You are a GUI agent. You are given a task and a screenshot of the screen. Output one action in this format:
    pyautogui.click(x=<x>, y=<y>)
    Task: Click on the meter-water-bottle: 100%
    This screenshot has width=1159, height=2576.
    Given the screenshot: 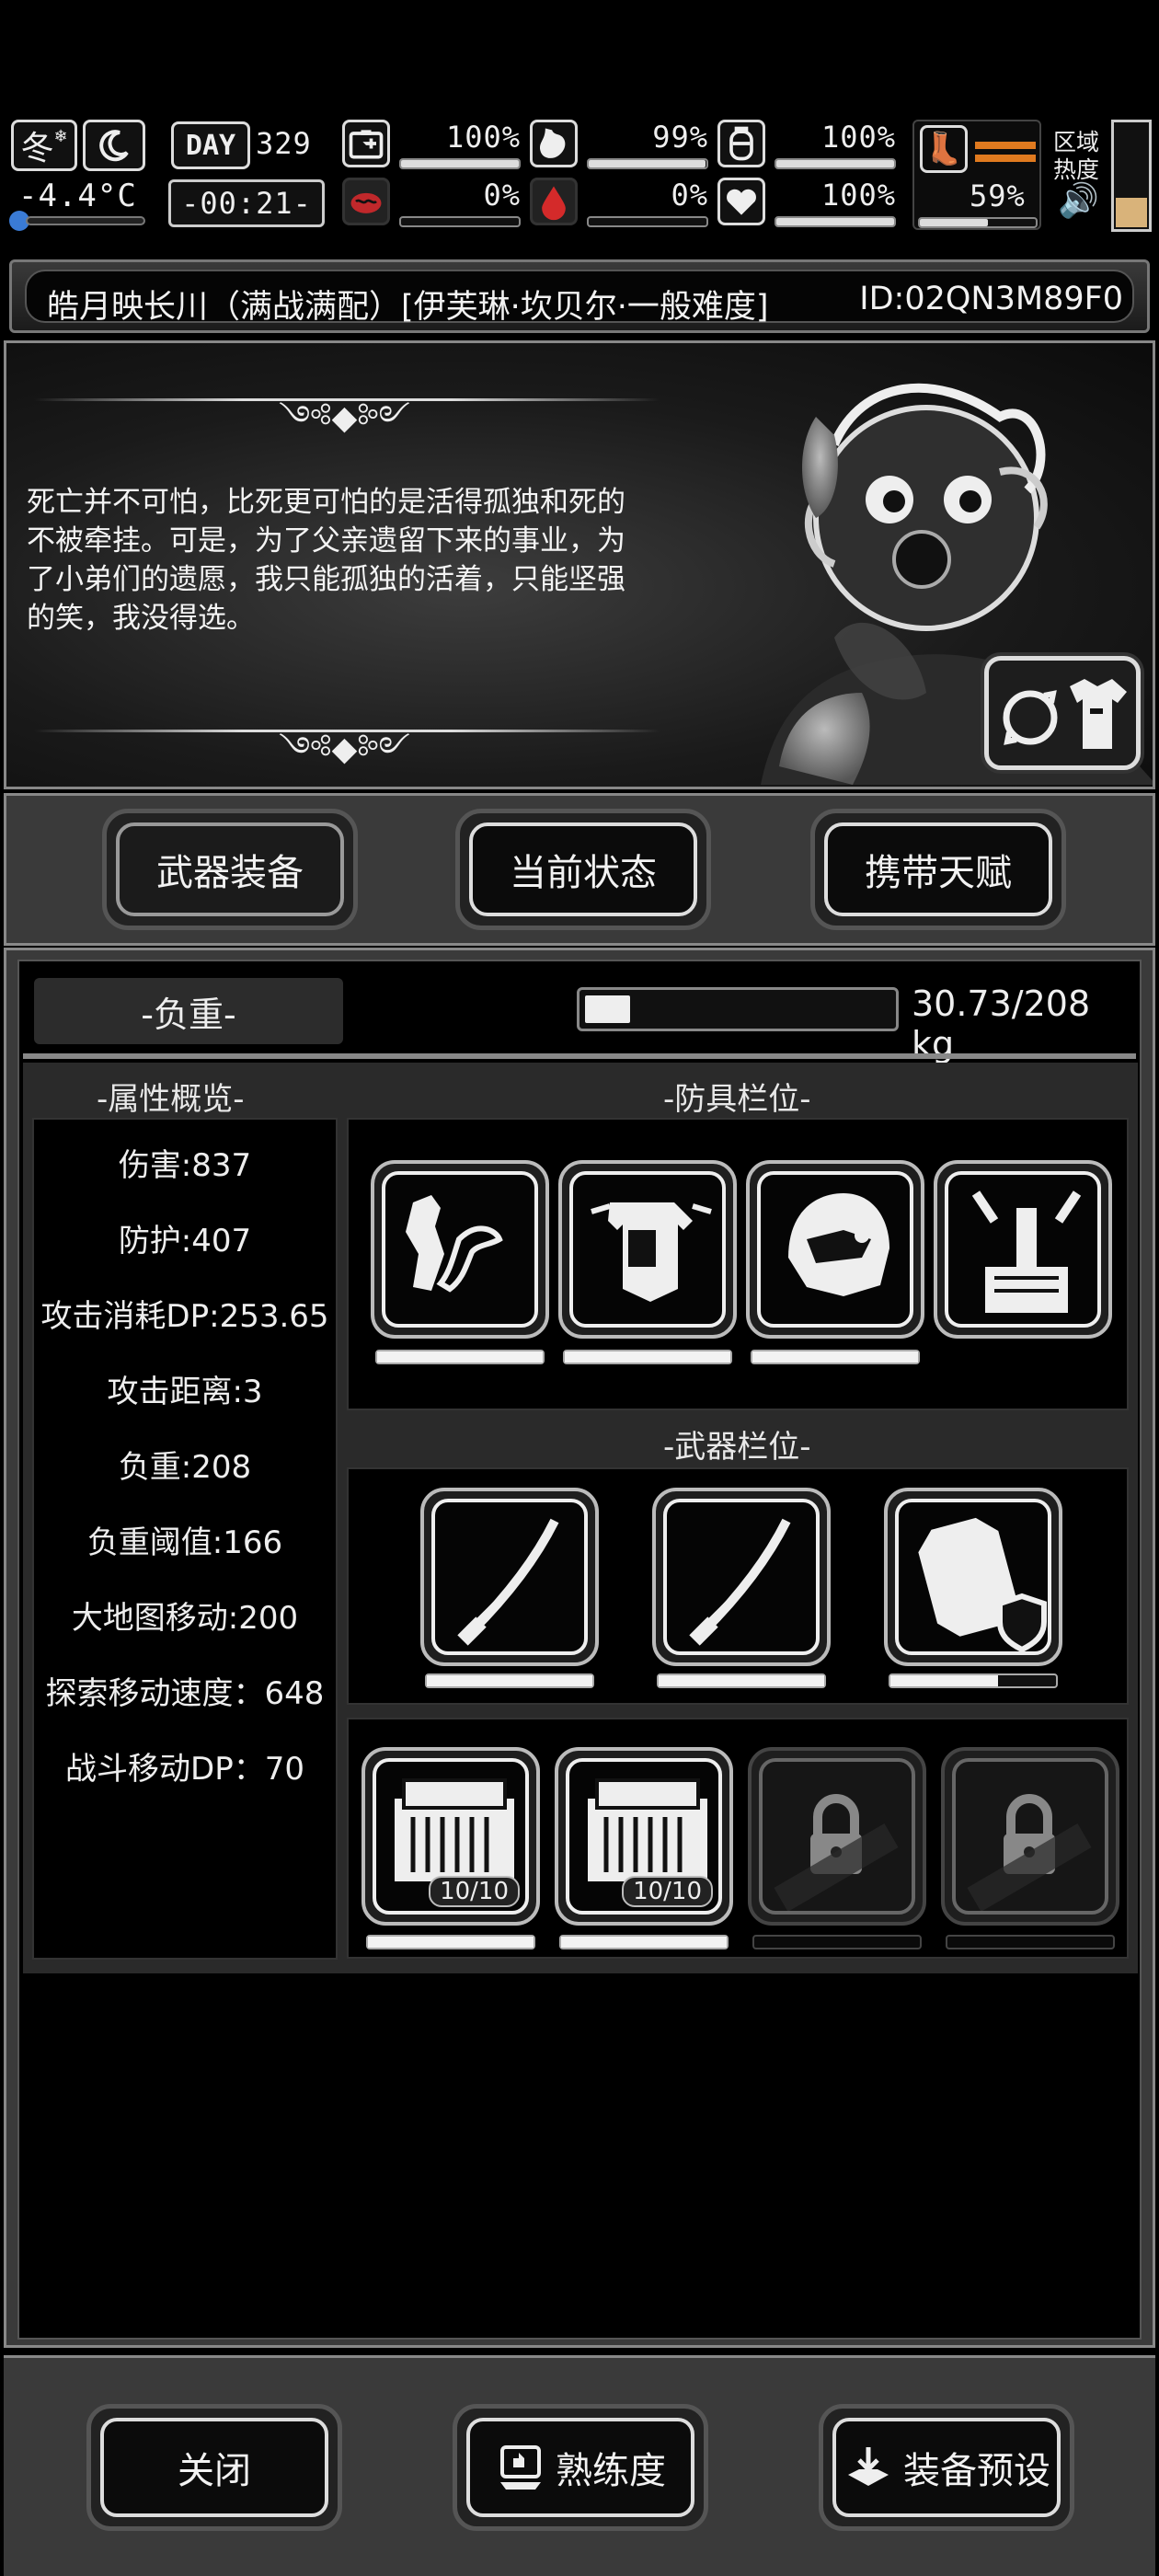 What is the action you would take?
    pyautogui.click(x=809, y=147)
    